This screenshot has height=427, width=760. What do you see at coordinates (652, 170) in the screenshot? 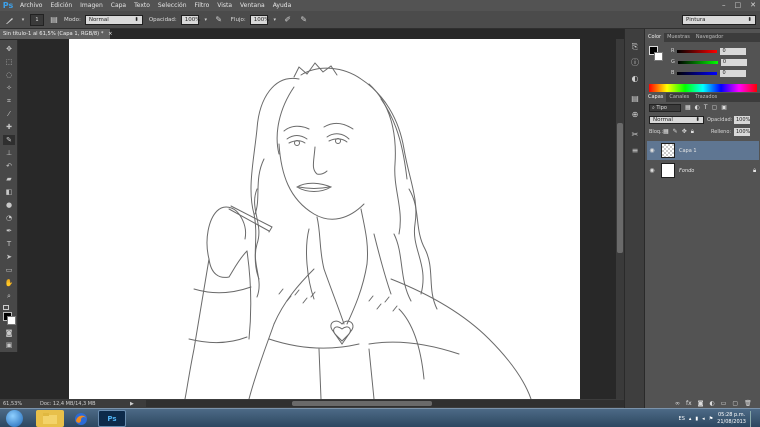
I see `visibility-eye-icon: ◉` at bounding box center [652, 170].